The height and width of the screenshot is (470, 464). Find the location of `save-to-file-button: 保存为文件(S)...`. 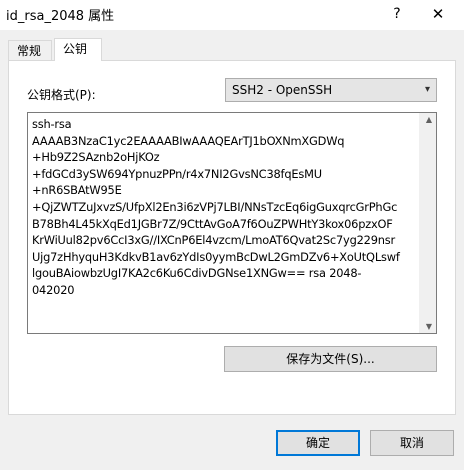

save-to-file-button: 保存为文件(S)... is located at coordinates (330, 359).